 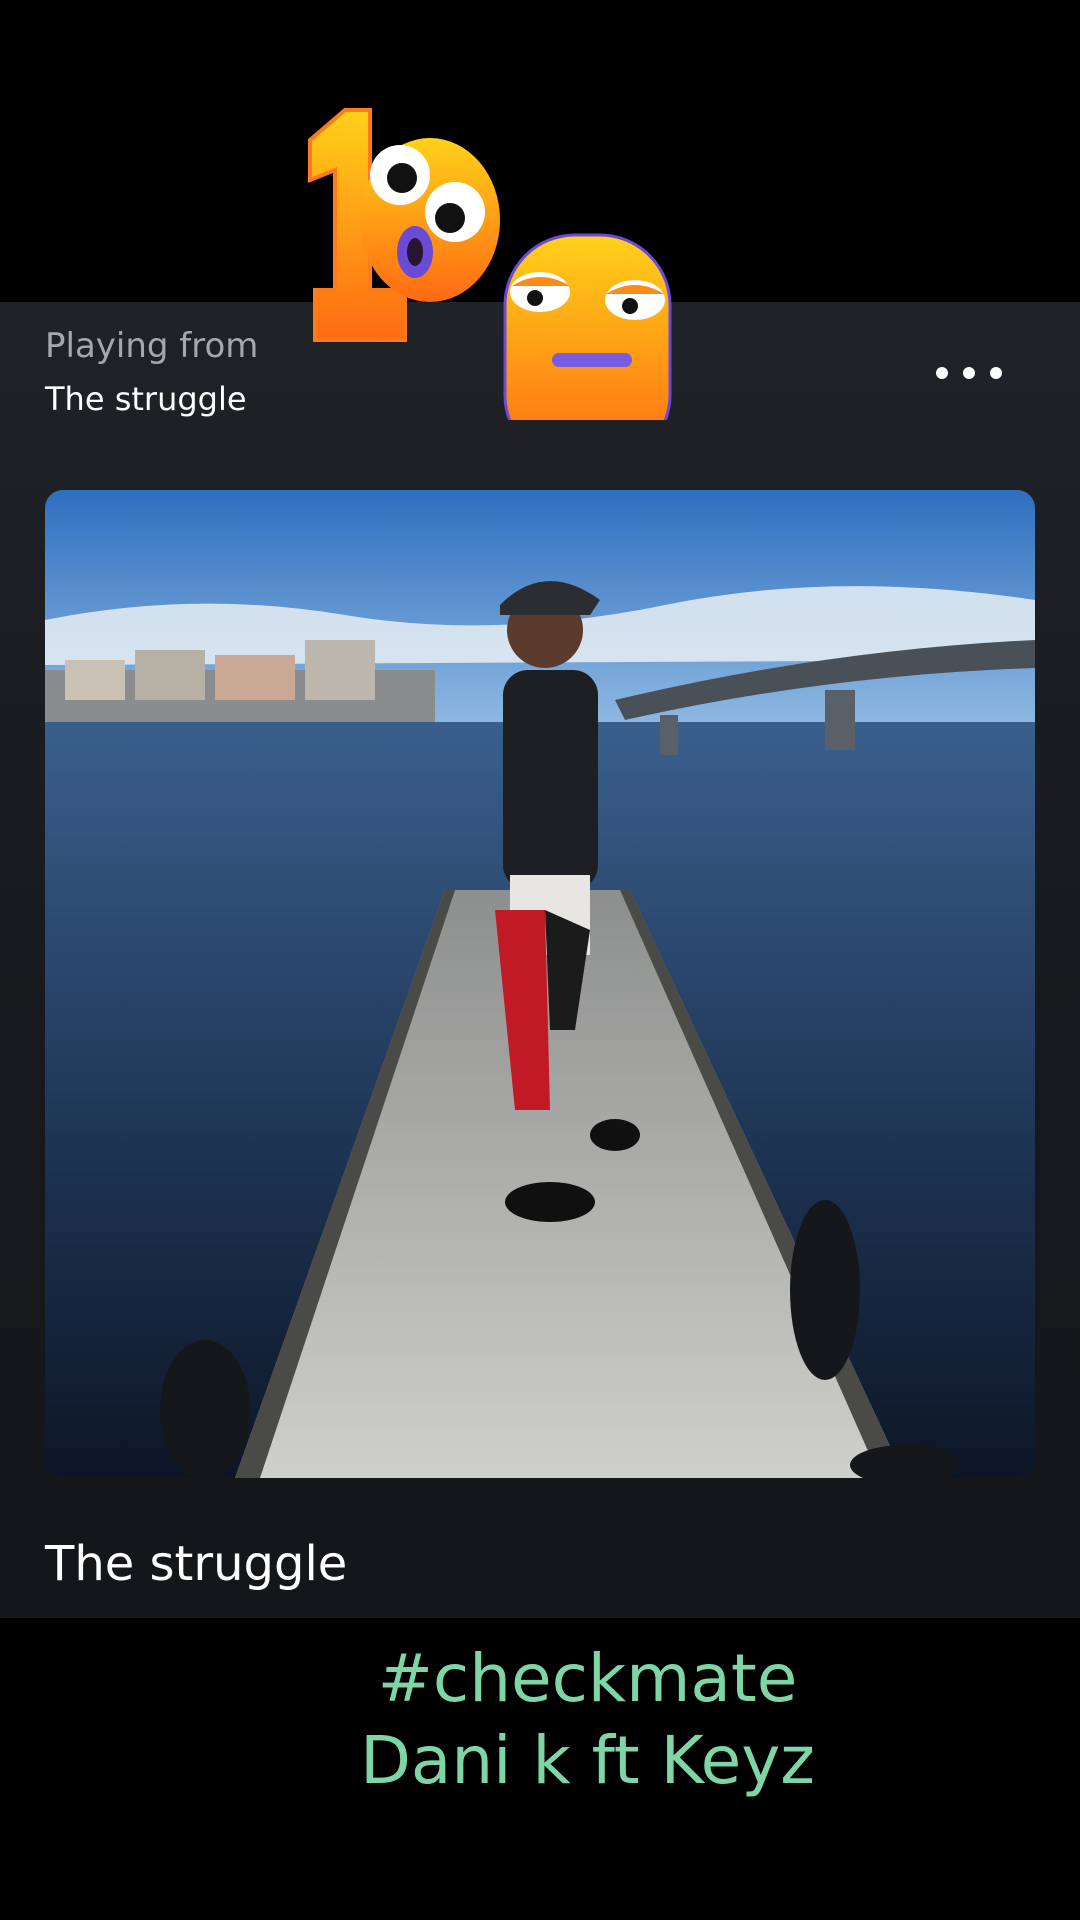 What do you see at coordinates (587, 1678) in the screenshot?
I see `caption-line-1: #checkmate` at bounding box center [587, 1678].